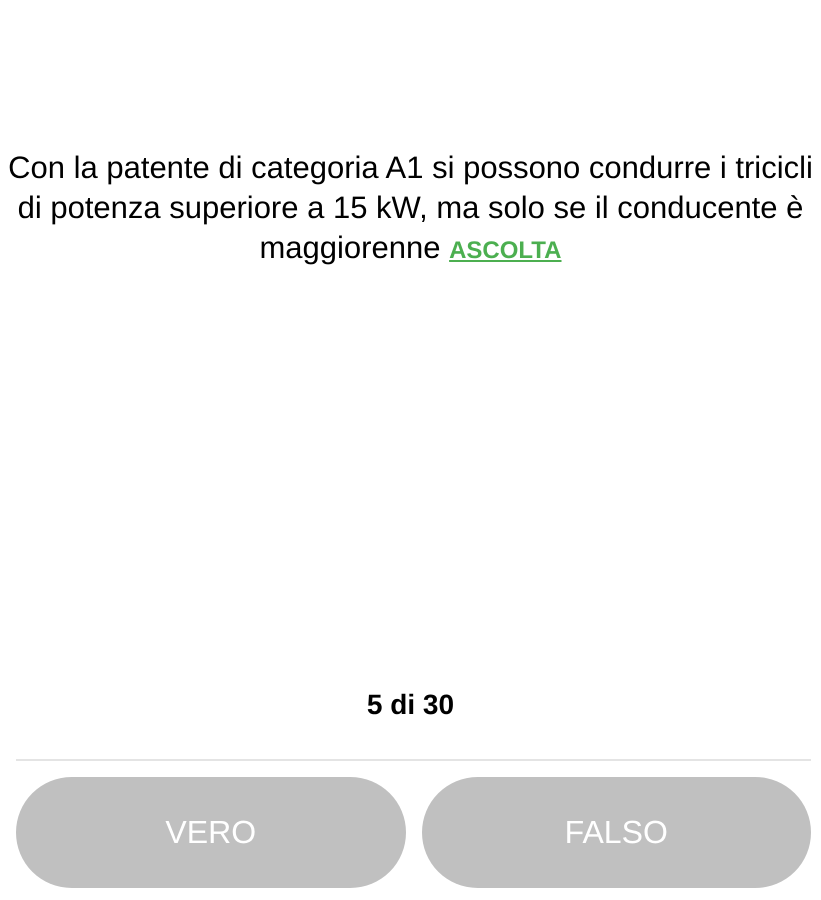  What do you see at coordinates (410, 208) in the screenshot?
I see `question-text: Con la patente di categoria A1 si possono condurre i tricicli di potenza superiore a 15 kW, ma solo se il conducente è maggiorenne ASCOLTA` at bounding box center [410, 208].